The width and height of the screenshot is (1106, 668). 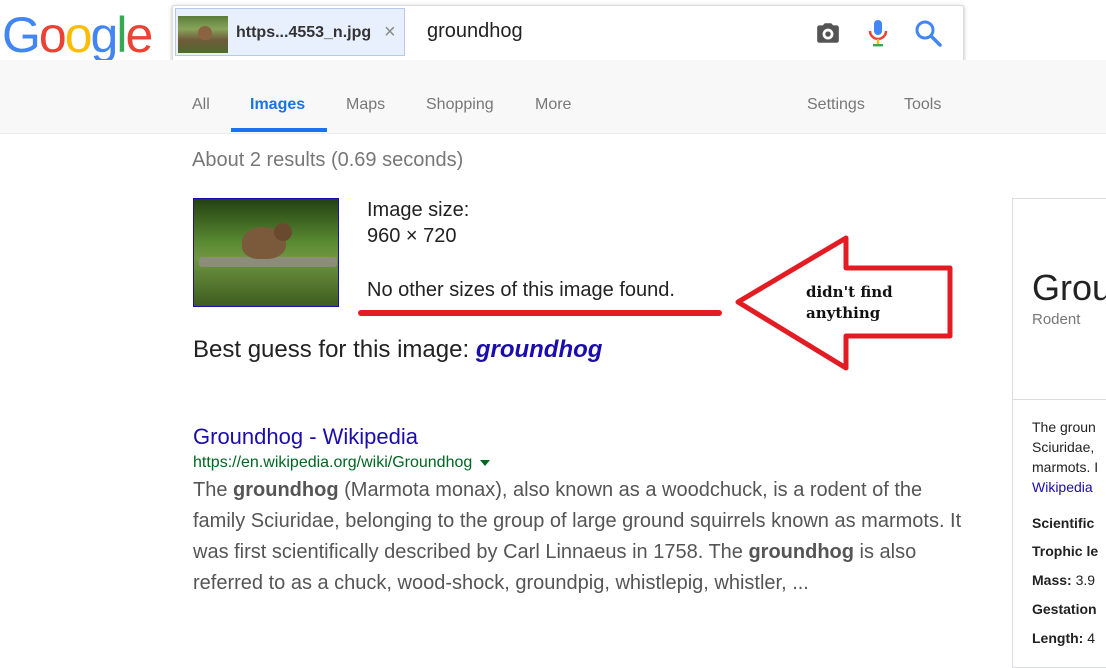 I want to click on search-input: groundhog, so click(x=475, y=31).